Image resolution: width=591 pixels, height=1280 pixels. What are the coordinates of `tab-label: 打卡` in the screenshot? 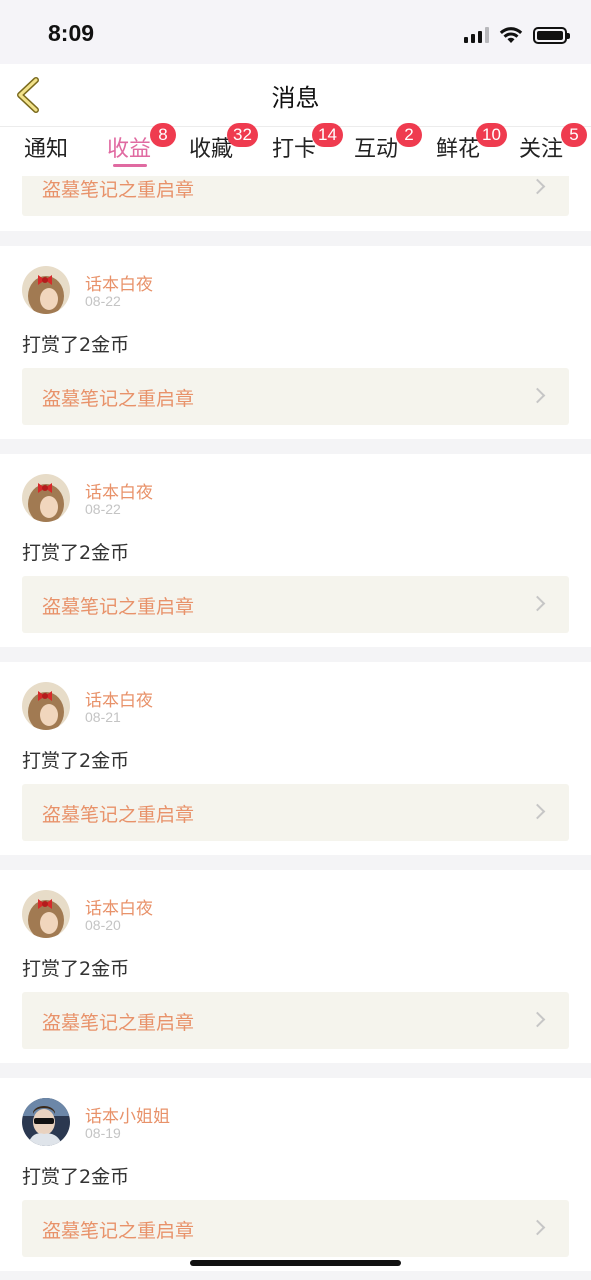 It's located at (294, 149).